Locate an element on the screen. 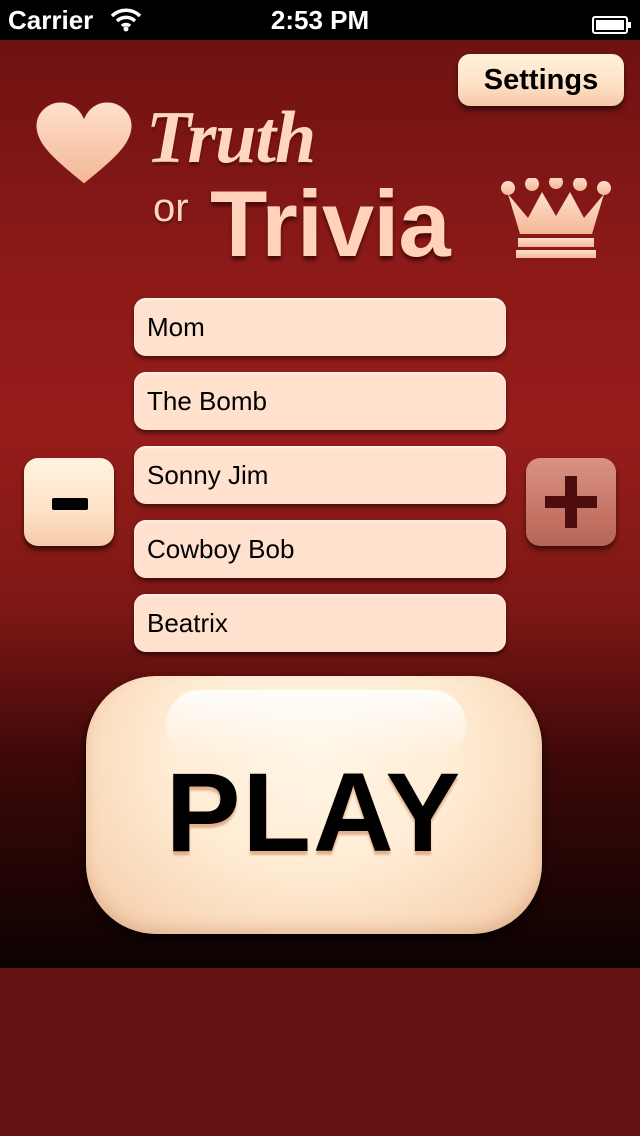  crown-icon is located at coordinates (556, 217).